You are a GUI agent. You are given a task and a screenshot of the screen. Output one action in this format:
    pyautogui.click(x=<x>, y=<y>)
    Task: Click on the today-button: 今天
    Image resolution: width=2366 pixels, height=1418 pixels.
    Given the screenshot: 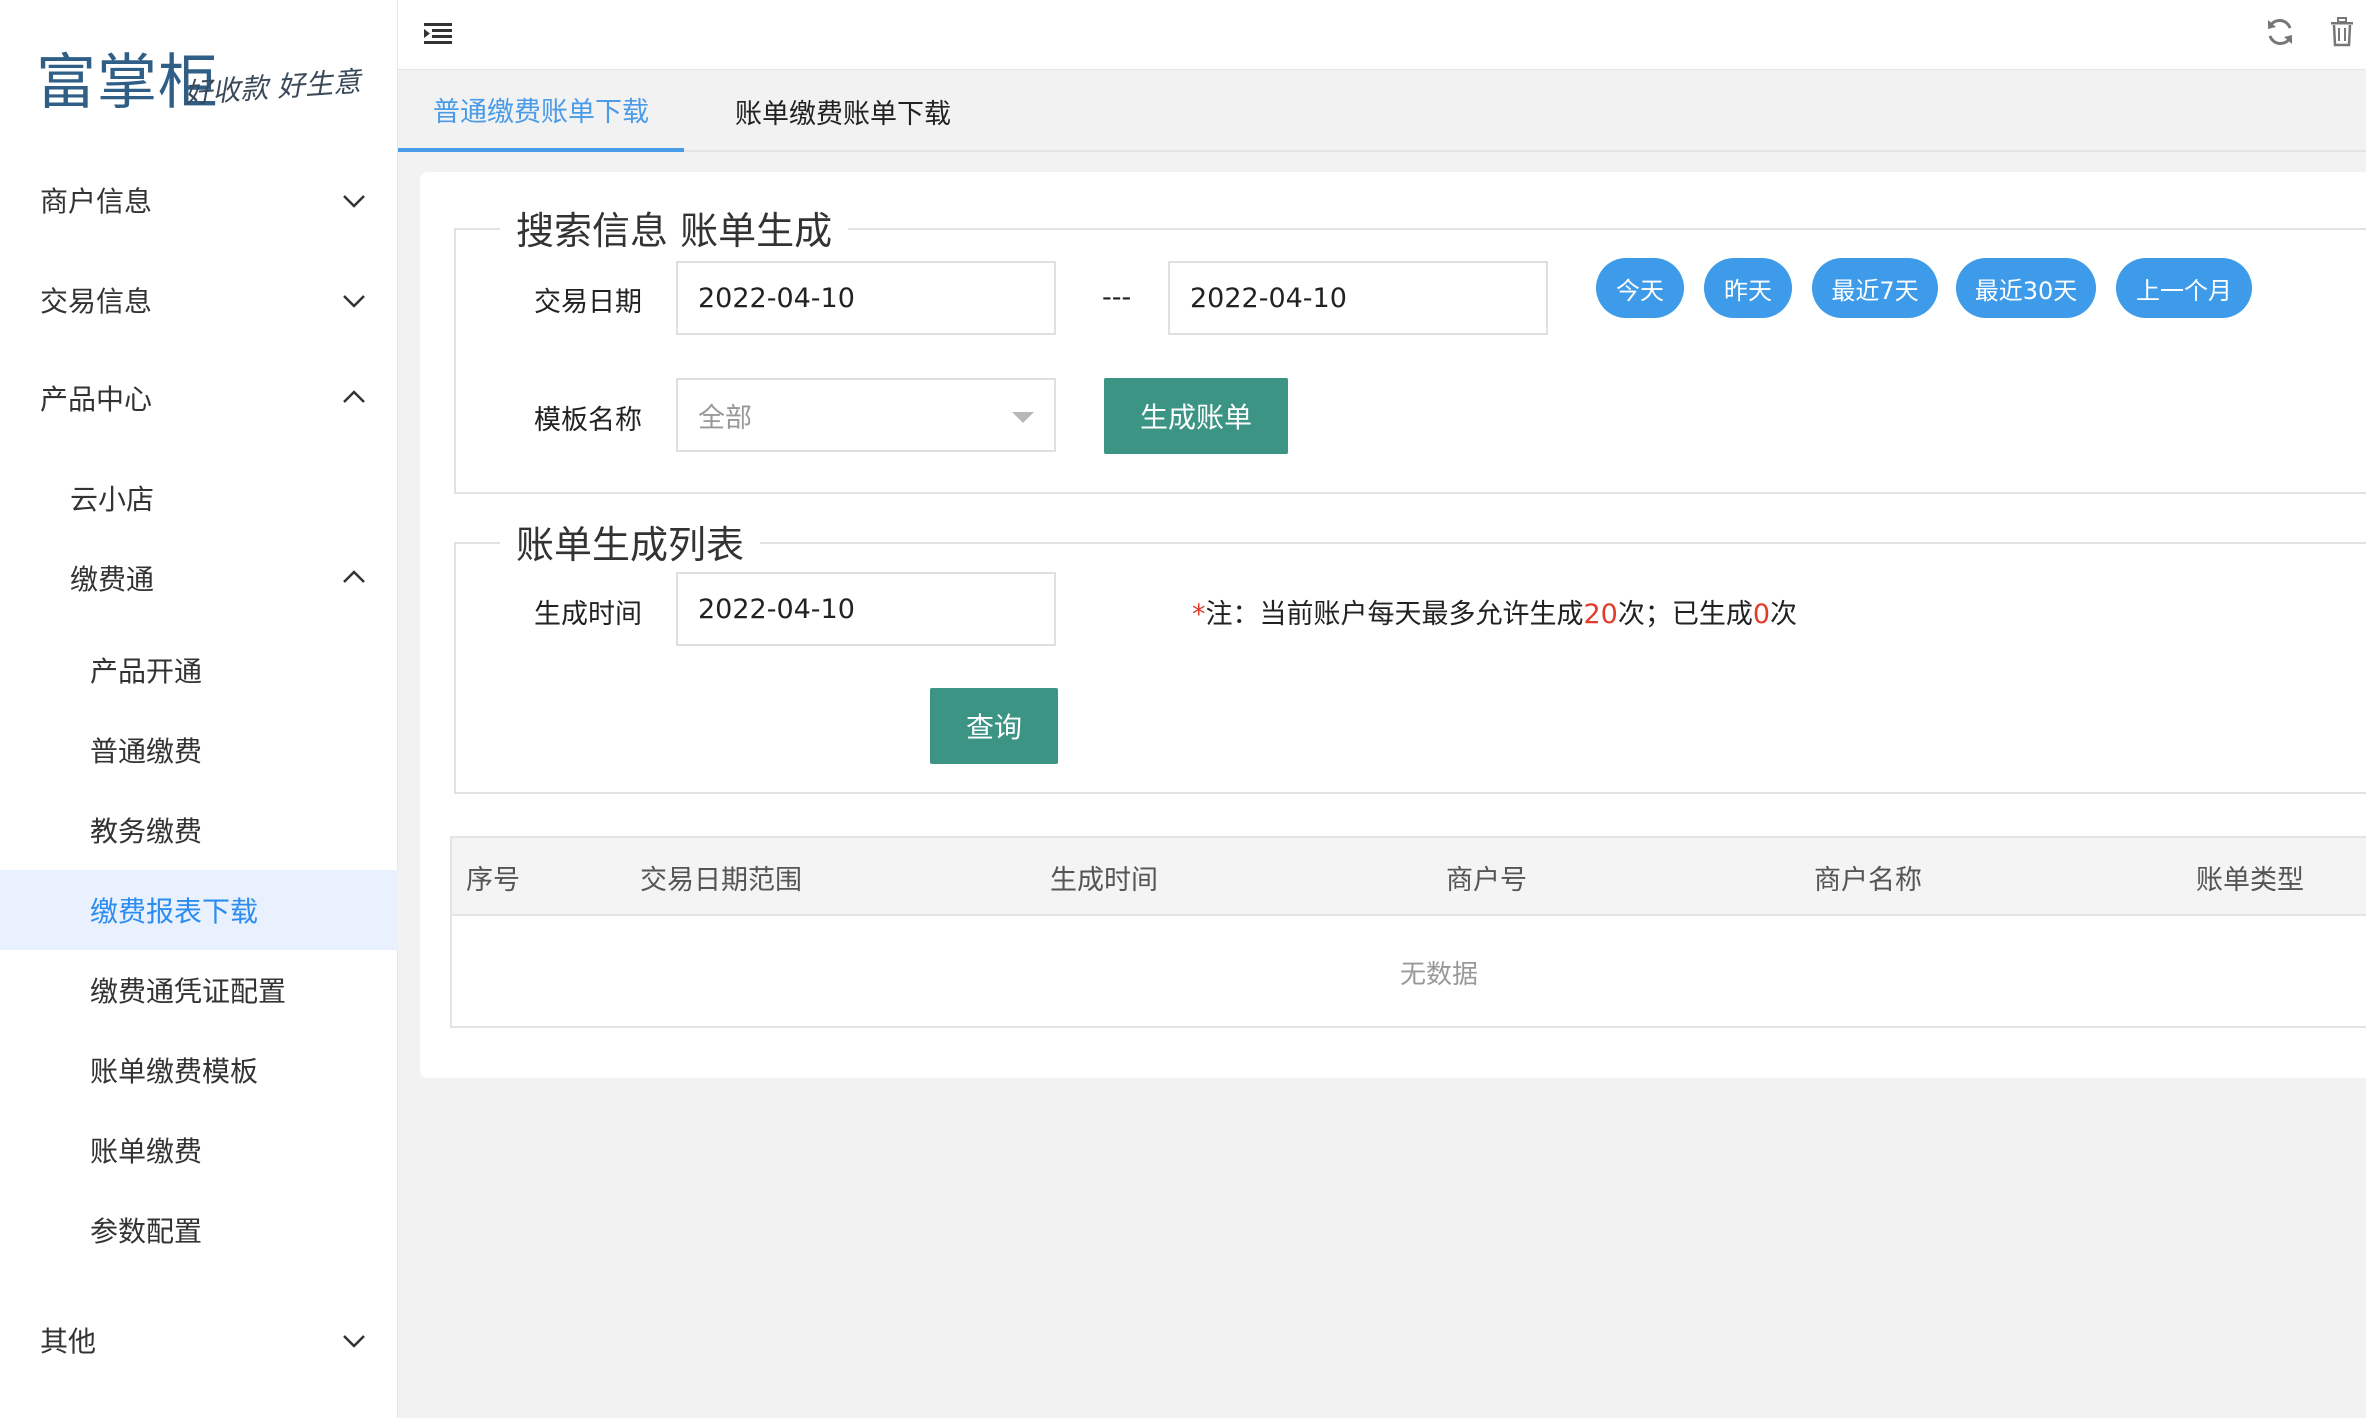 What is the action you would take?
    pyautogui.click(x=1640, y=288)
    